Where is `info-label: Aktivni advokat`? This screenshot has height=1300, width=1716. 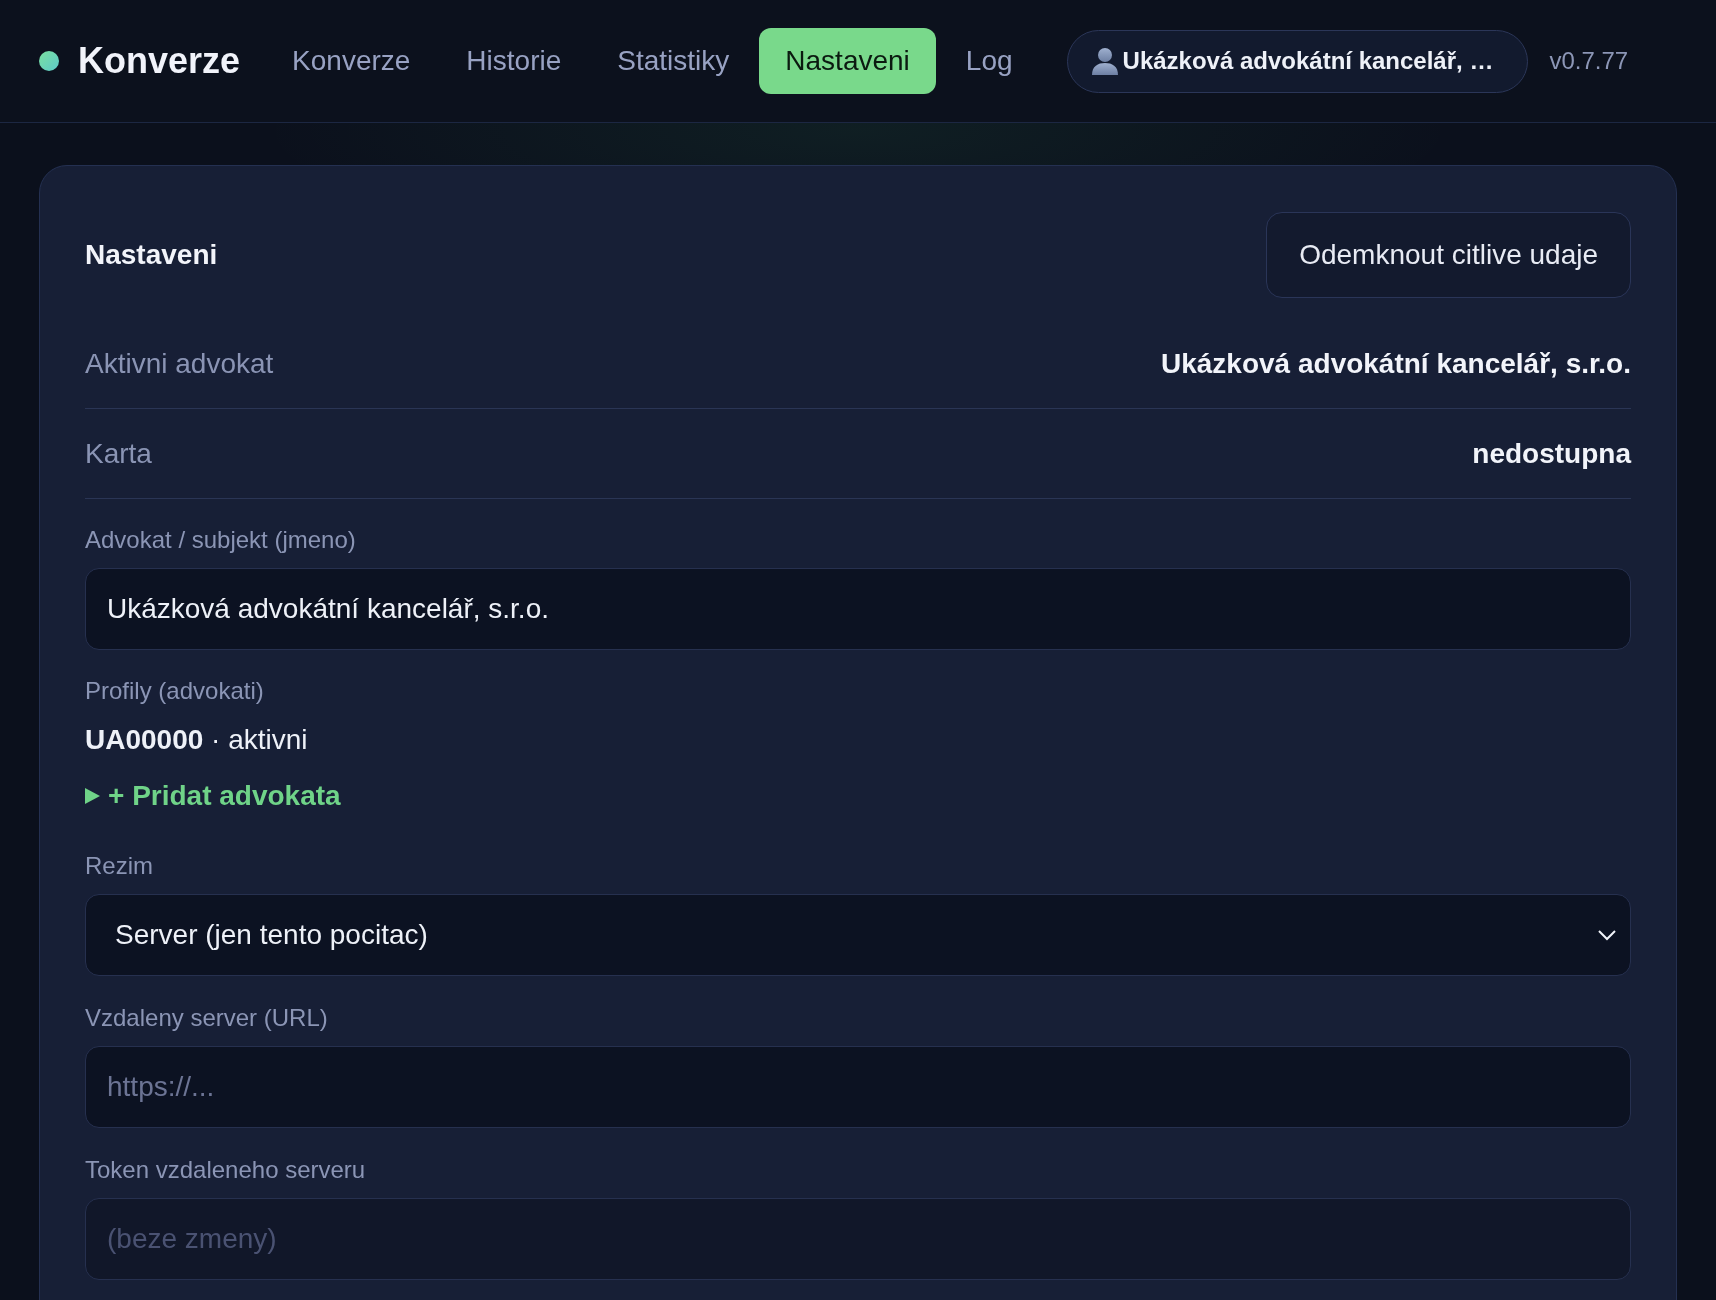
info-label: Aktivni advokat is located at coordinates (179, 363).